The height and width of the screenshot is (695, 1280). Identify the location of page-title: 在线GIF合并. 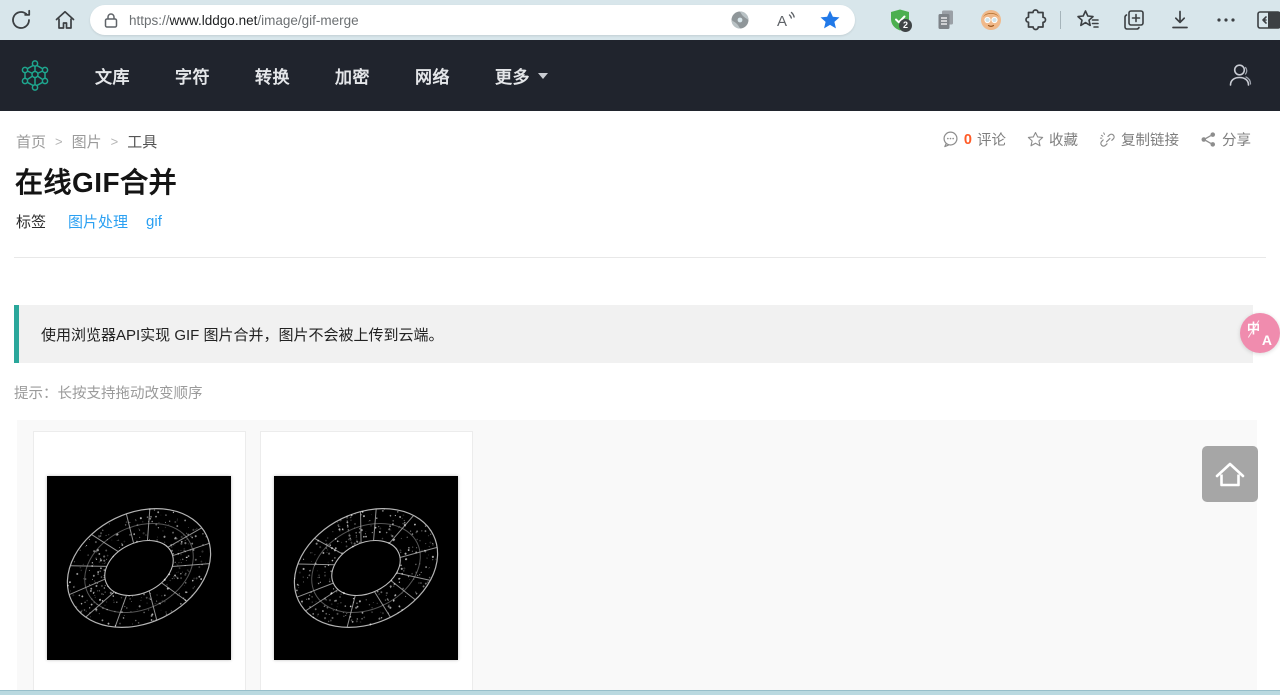
(96, 182).